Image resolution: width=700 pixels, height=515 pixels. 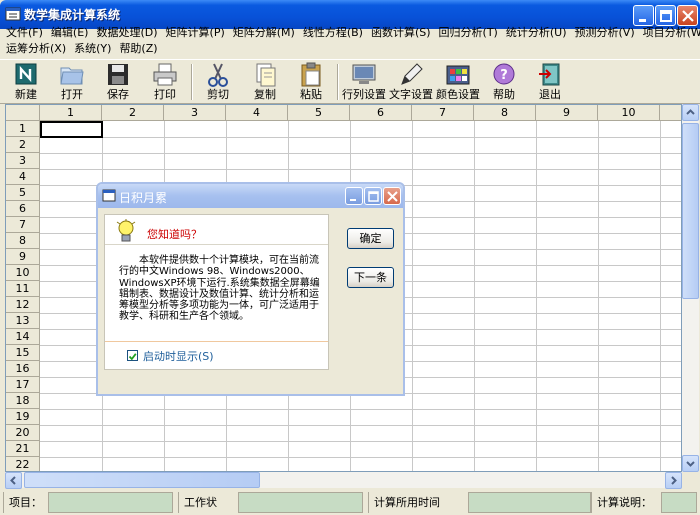 I want to click on chevron-right-icon, so click(x=674, y=480).